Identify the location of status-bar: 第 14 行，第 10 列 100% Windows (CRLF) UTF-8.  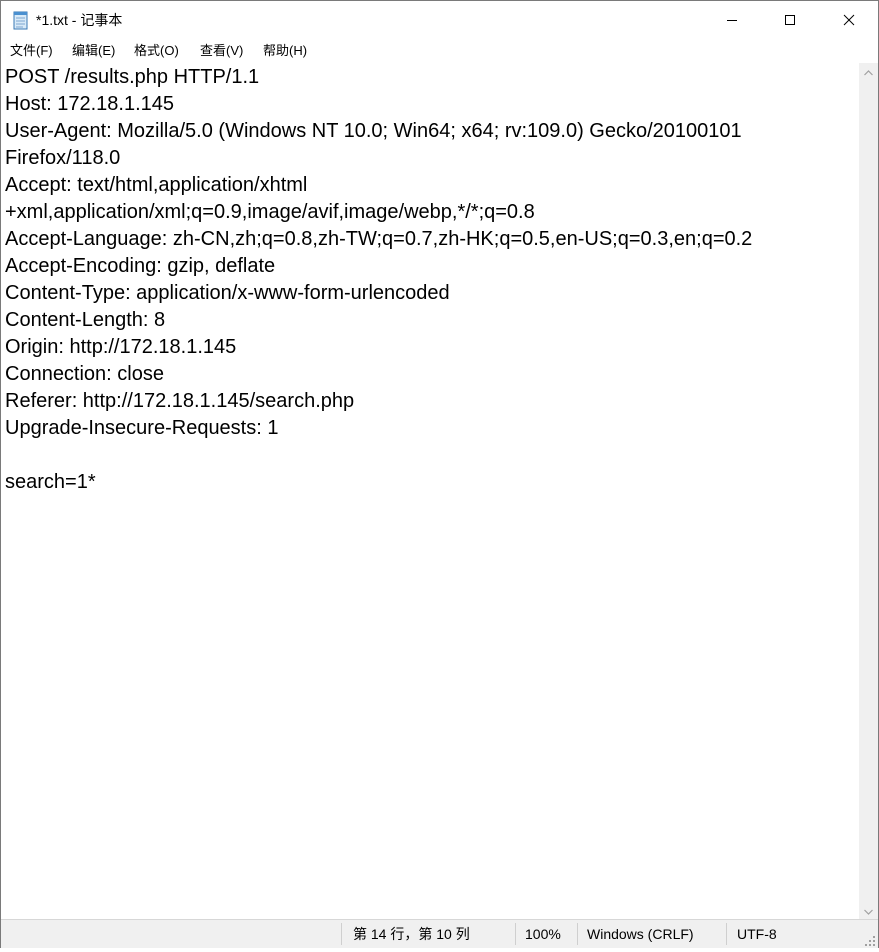
(439, 933).